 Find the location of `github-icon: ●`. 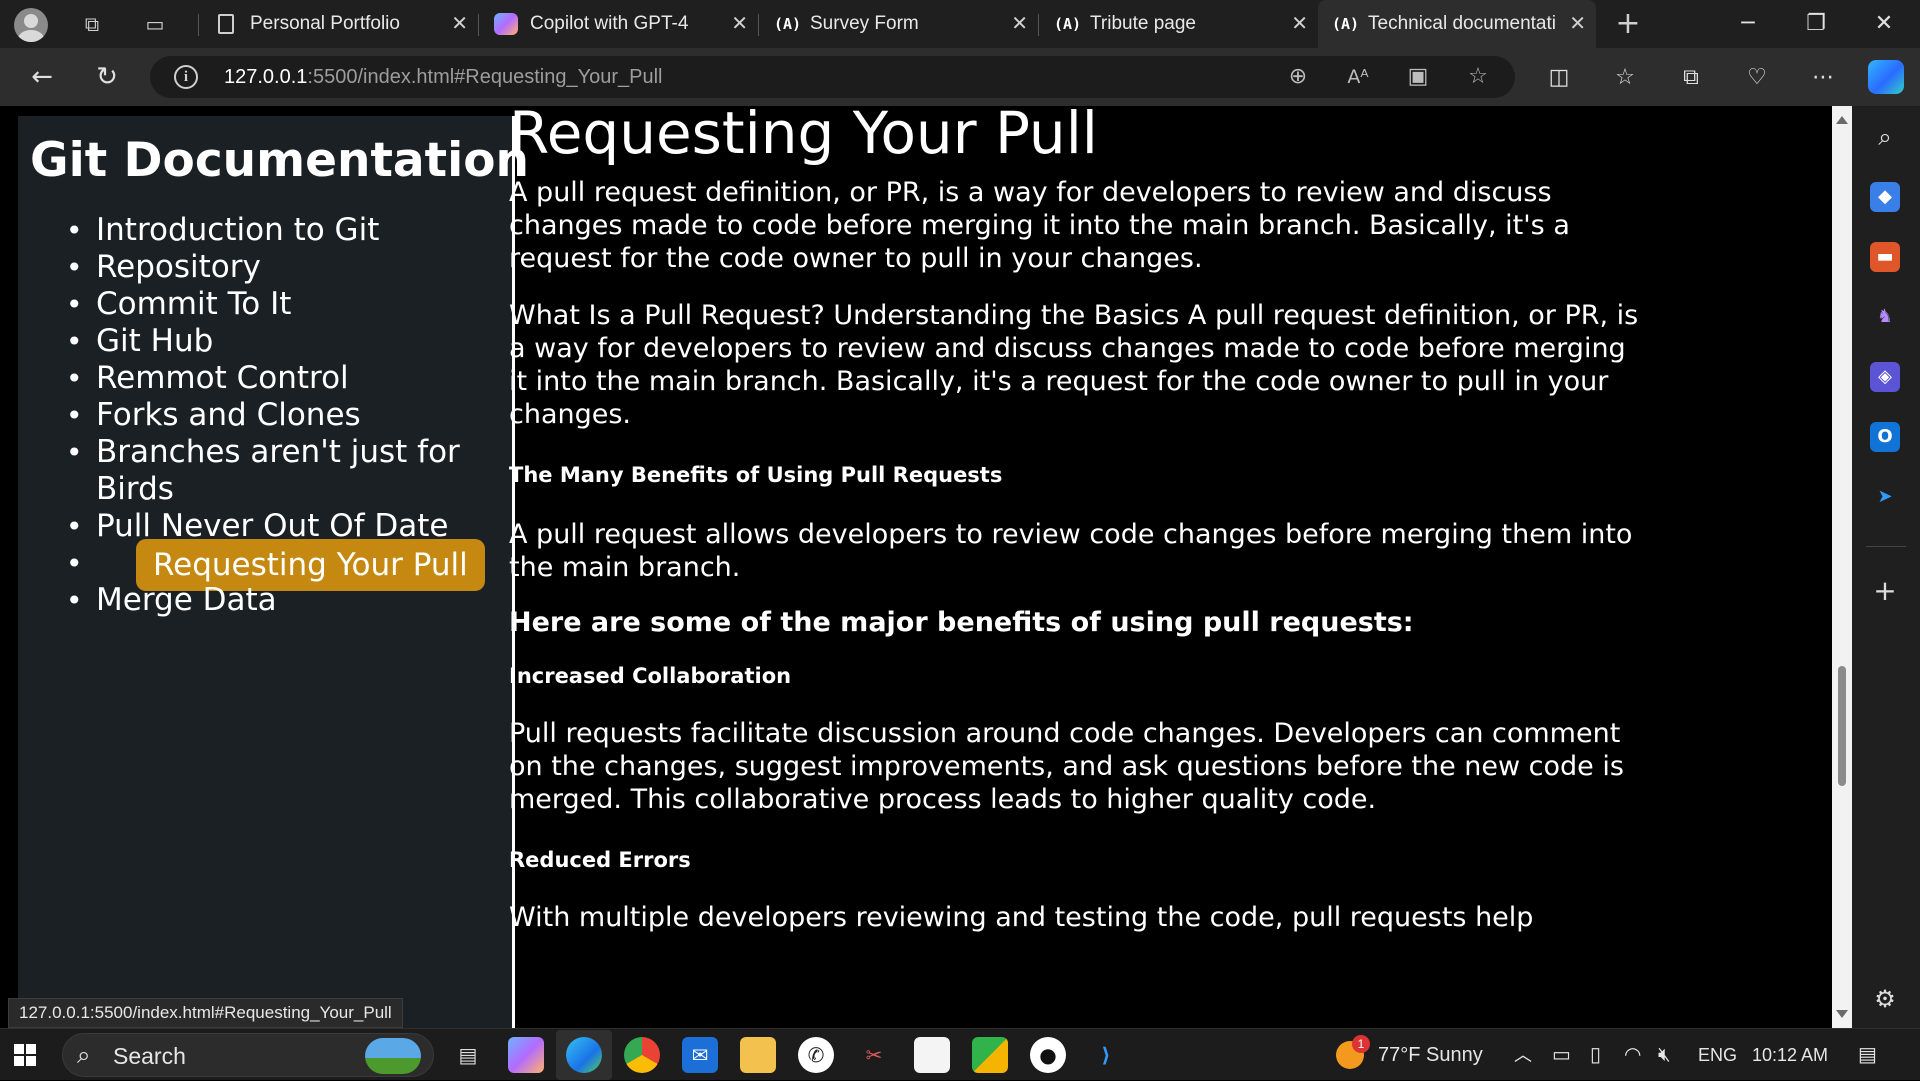

github-icon: ● is located at coordinates (1048, 1055).